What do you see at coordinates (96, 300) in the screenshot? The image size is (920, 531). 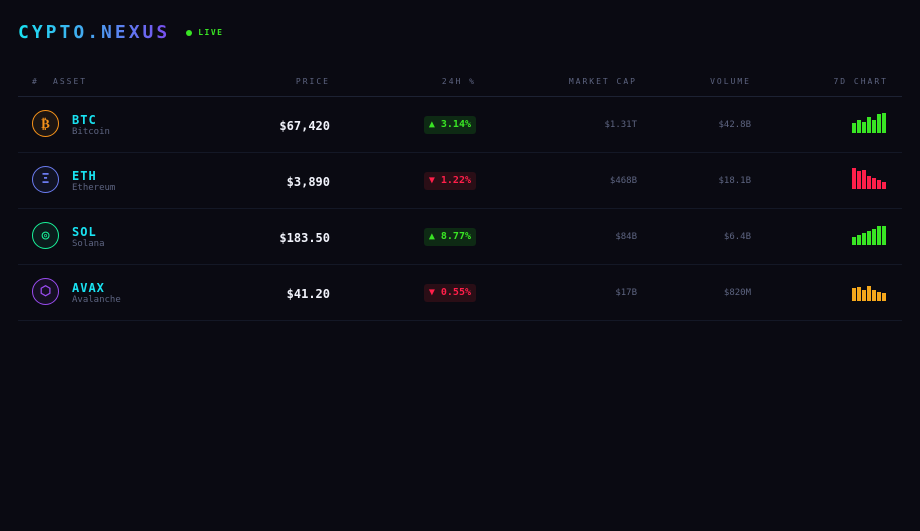 I see `asset-name: Avalanche` at bounding box center [96, 300].